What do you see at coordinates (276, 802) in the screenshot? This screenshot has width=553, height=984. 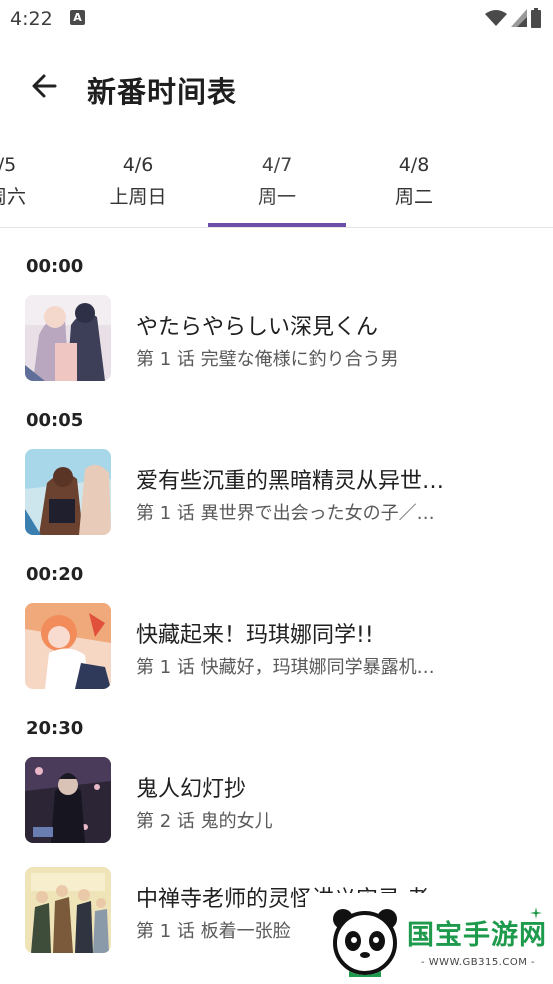 I see `anime-entry: 鬼人幻灯抄 第 2 话 鬼的女儿` at bounding box center [276, 802].